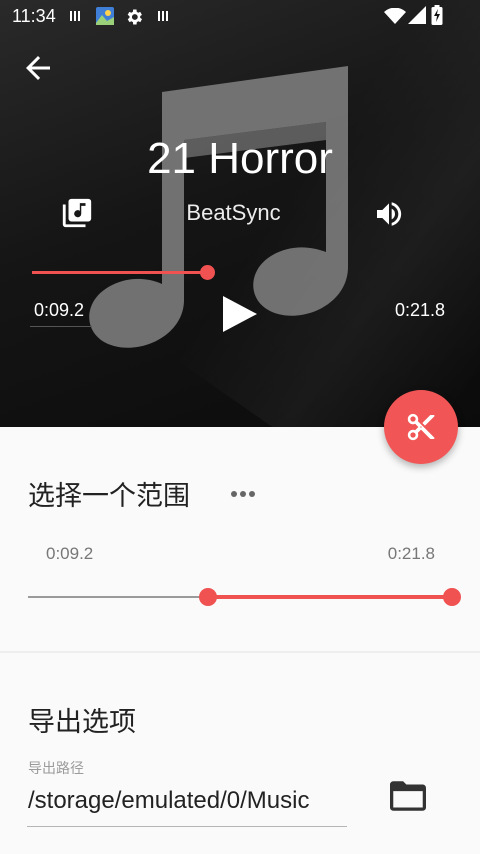  Describe the element at coordinates (120, 272) in the screenshot. I see `seek-bar-progress` at that location.